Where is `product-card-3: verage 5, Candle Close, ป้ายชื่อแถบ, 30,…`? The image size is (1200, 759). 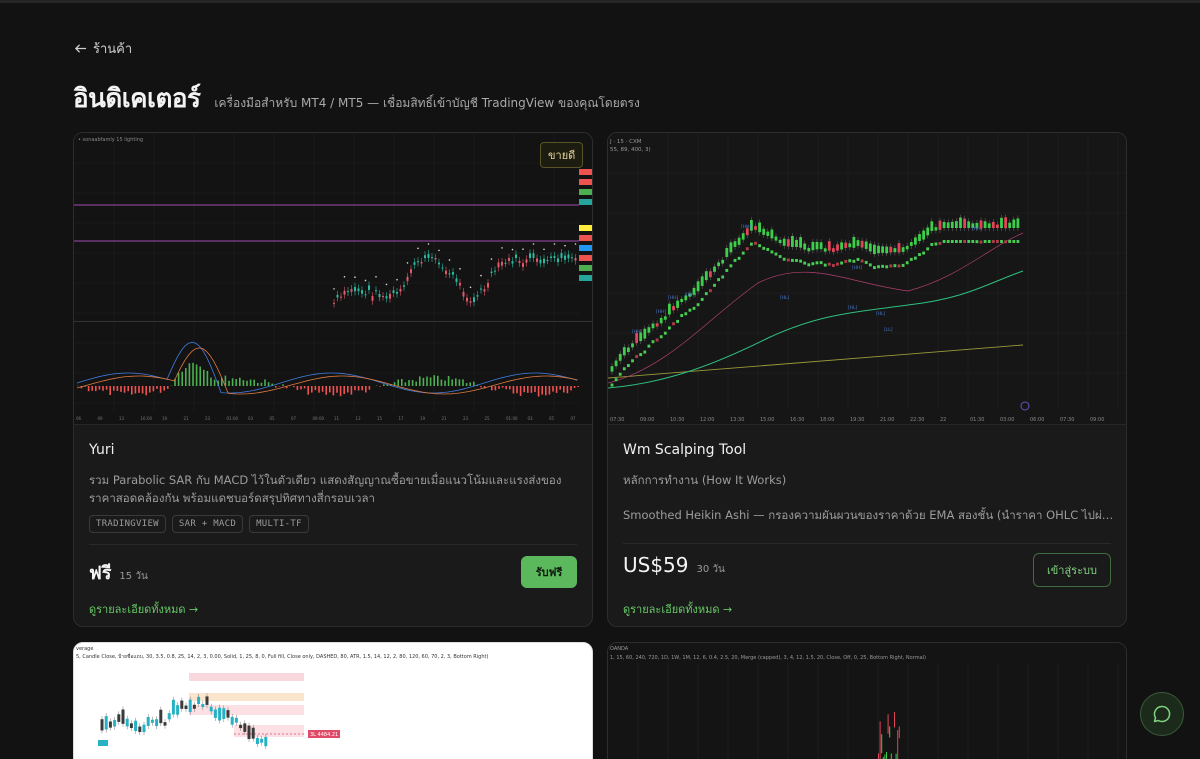 product-card-3: verage 5, Candle Close, ป้ายชื่อแถบ, 30,… is located at coordinates (333, 700).